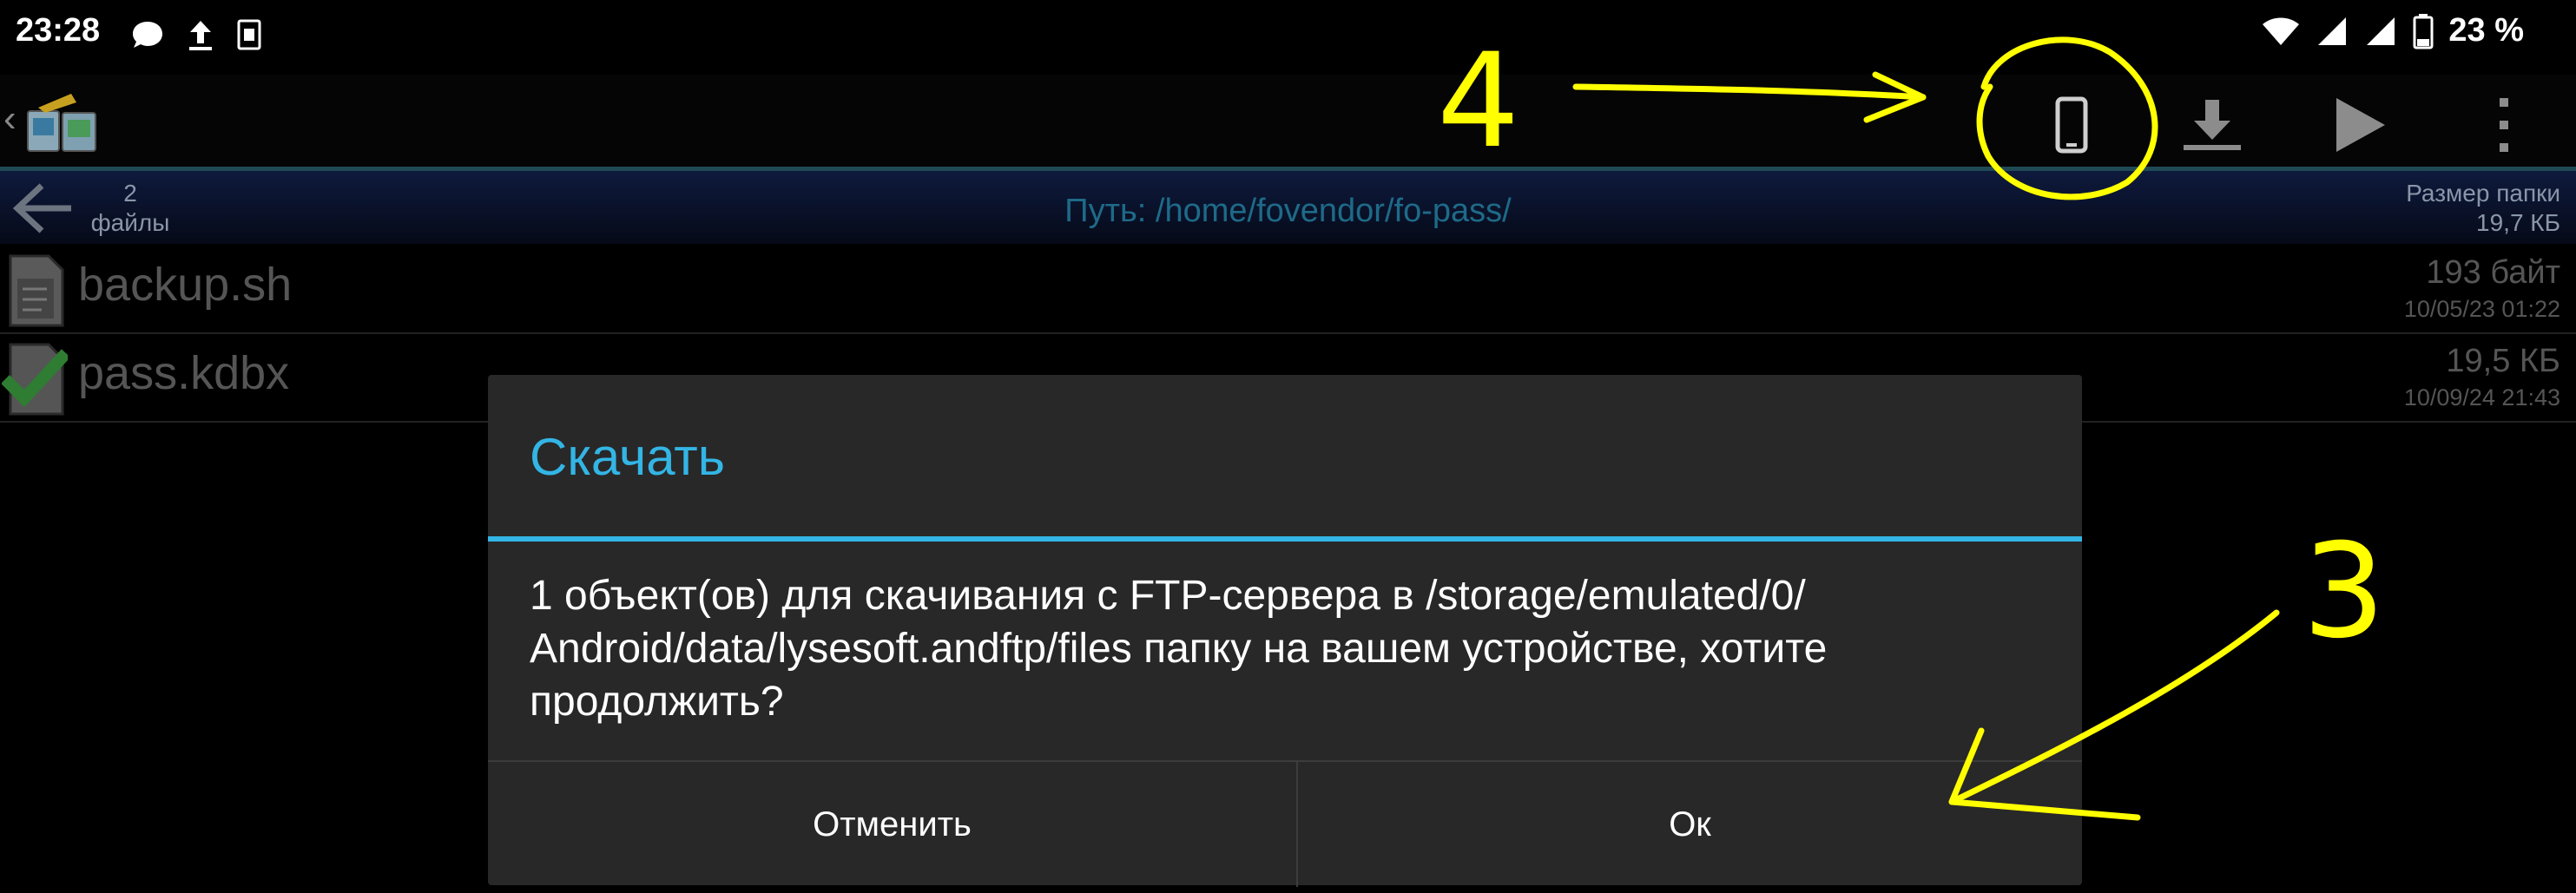 Image resolution: width=2576 pixels, height=893 pixels. What do you see at coordinates (1478, 101) in the screenshot?
I see `annotation-label-4: 4` at bounding box center [1478, 101].